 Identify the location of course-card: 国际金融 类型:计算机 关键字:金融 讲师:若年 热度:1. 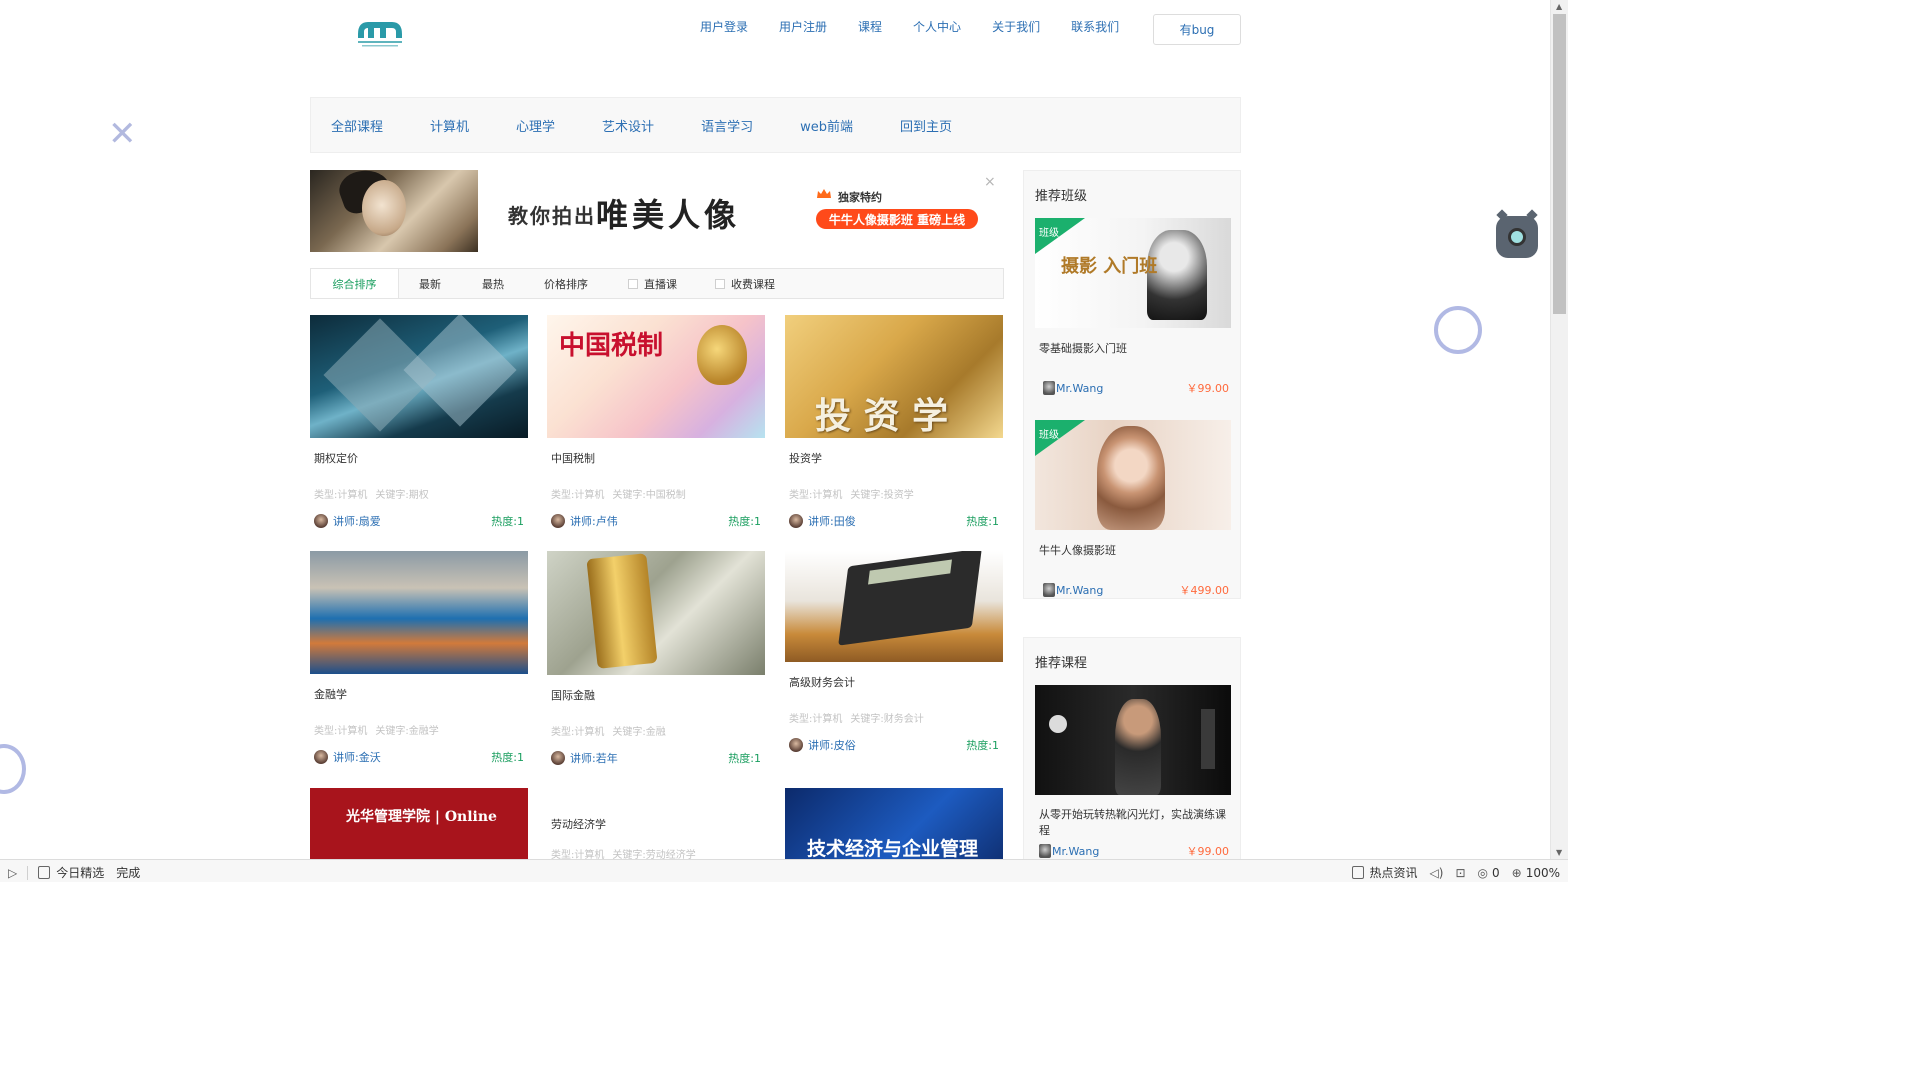
(656, 658).